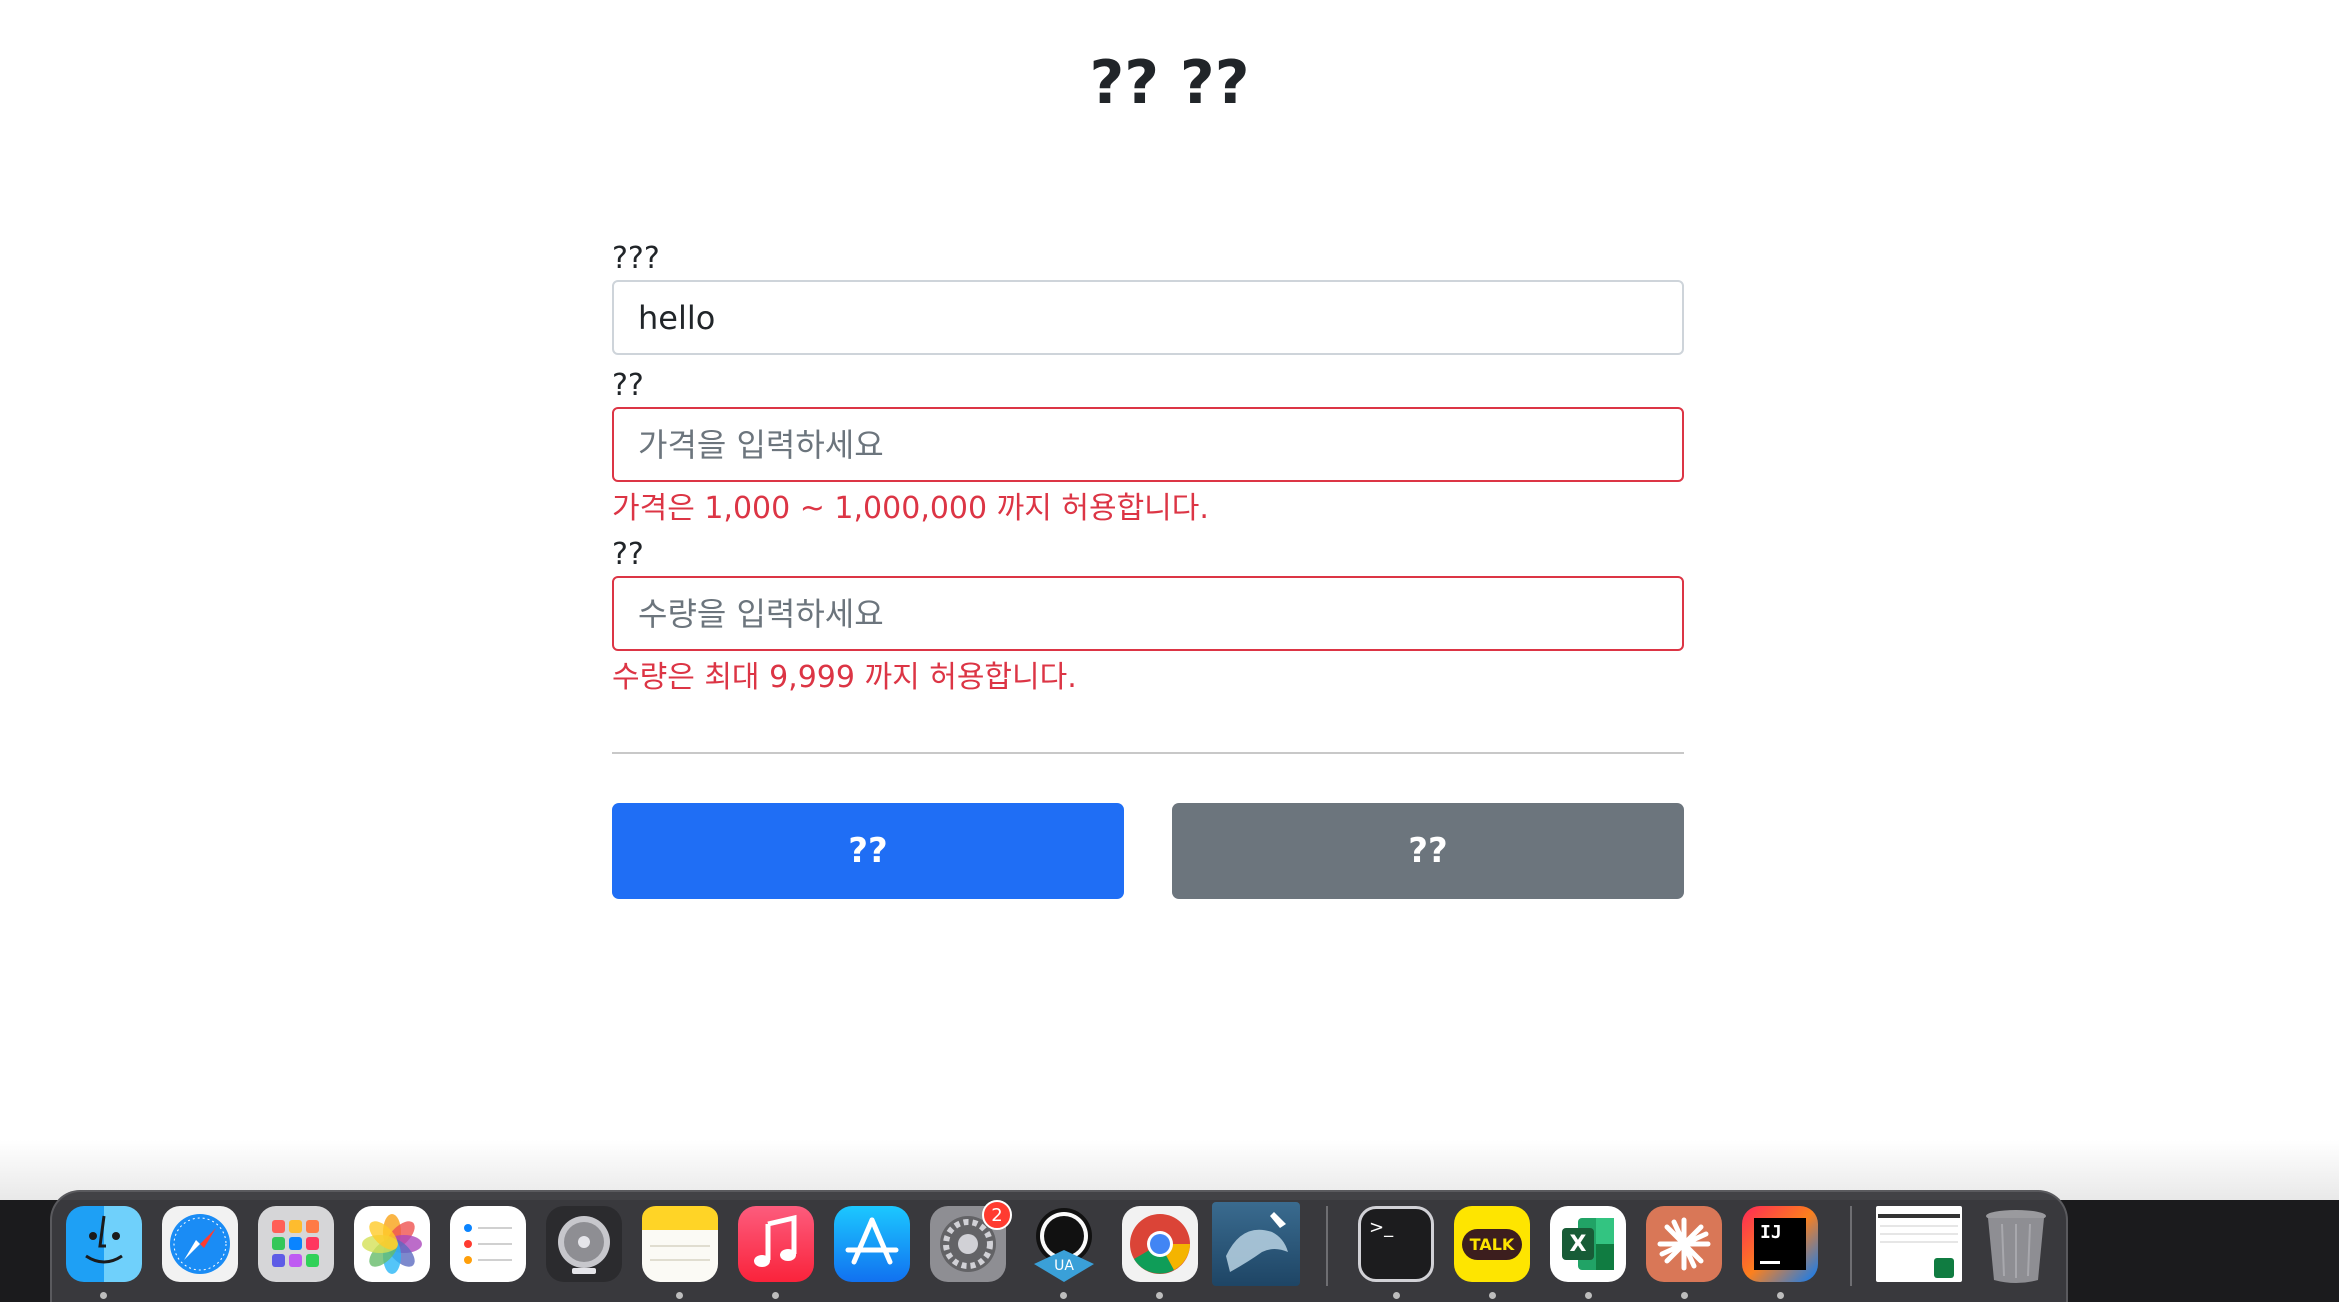 This screenshot has height=1302, width=2339. What do you see at coordinates (910, 508) in the screenshot?
I see `price-error-message: 가격은 1,000 ~ 1,000,000 까지 허용합니다.` at bounding box center [910, 508].